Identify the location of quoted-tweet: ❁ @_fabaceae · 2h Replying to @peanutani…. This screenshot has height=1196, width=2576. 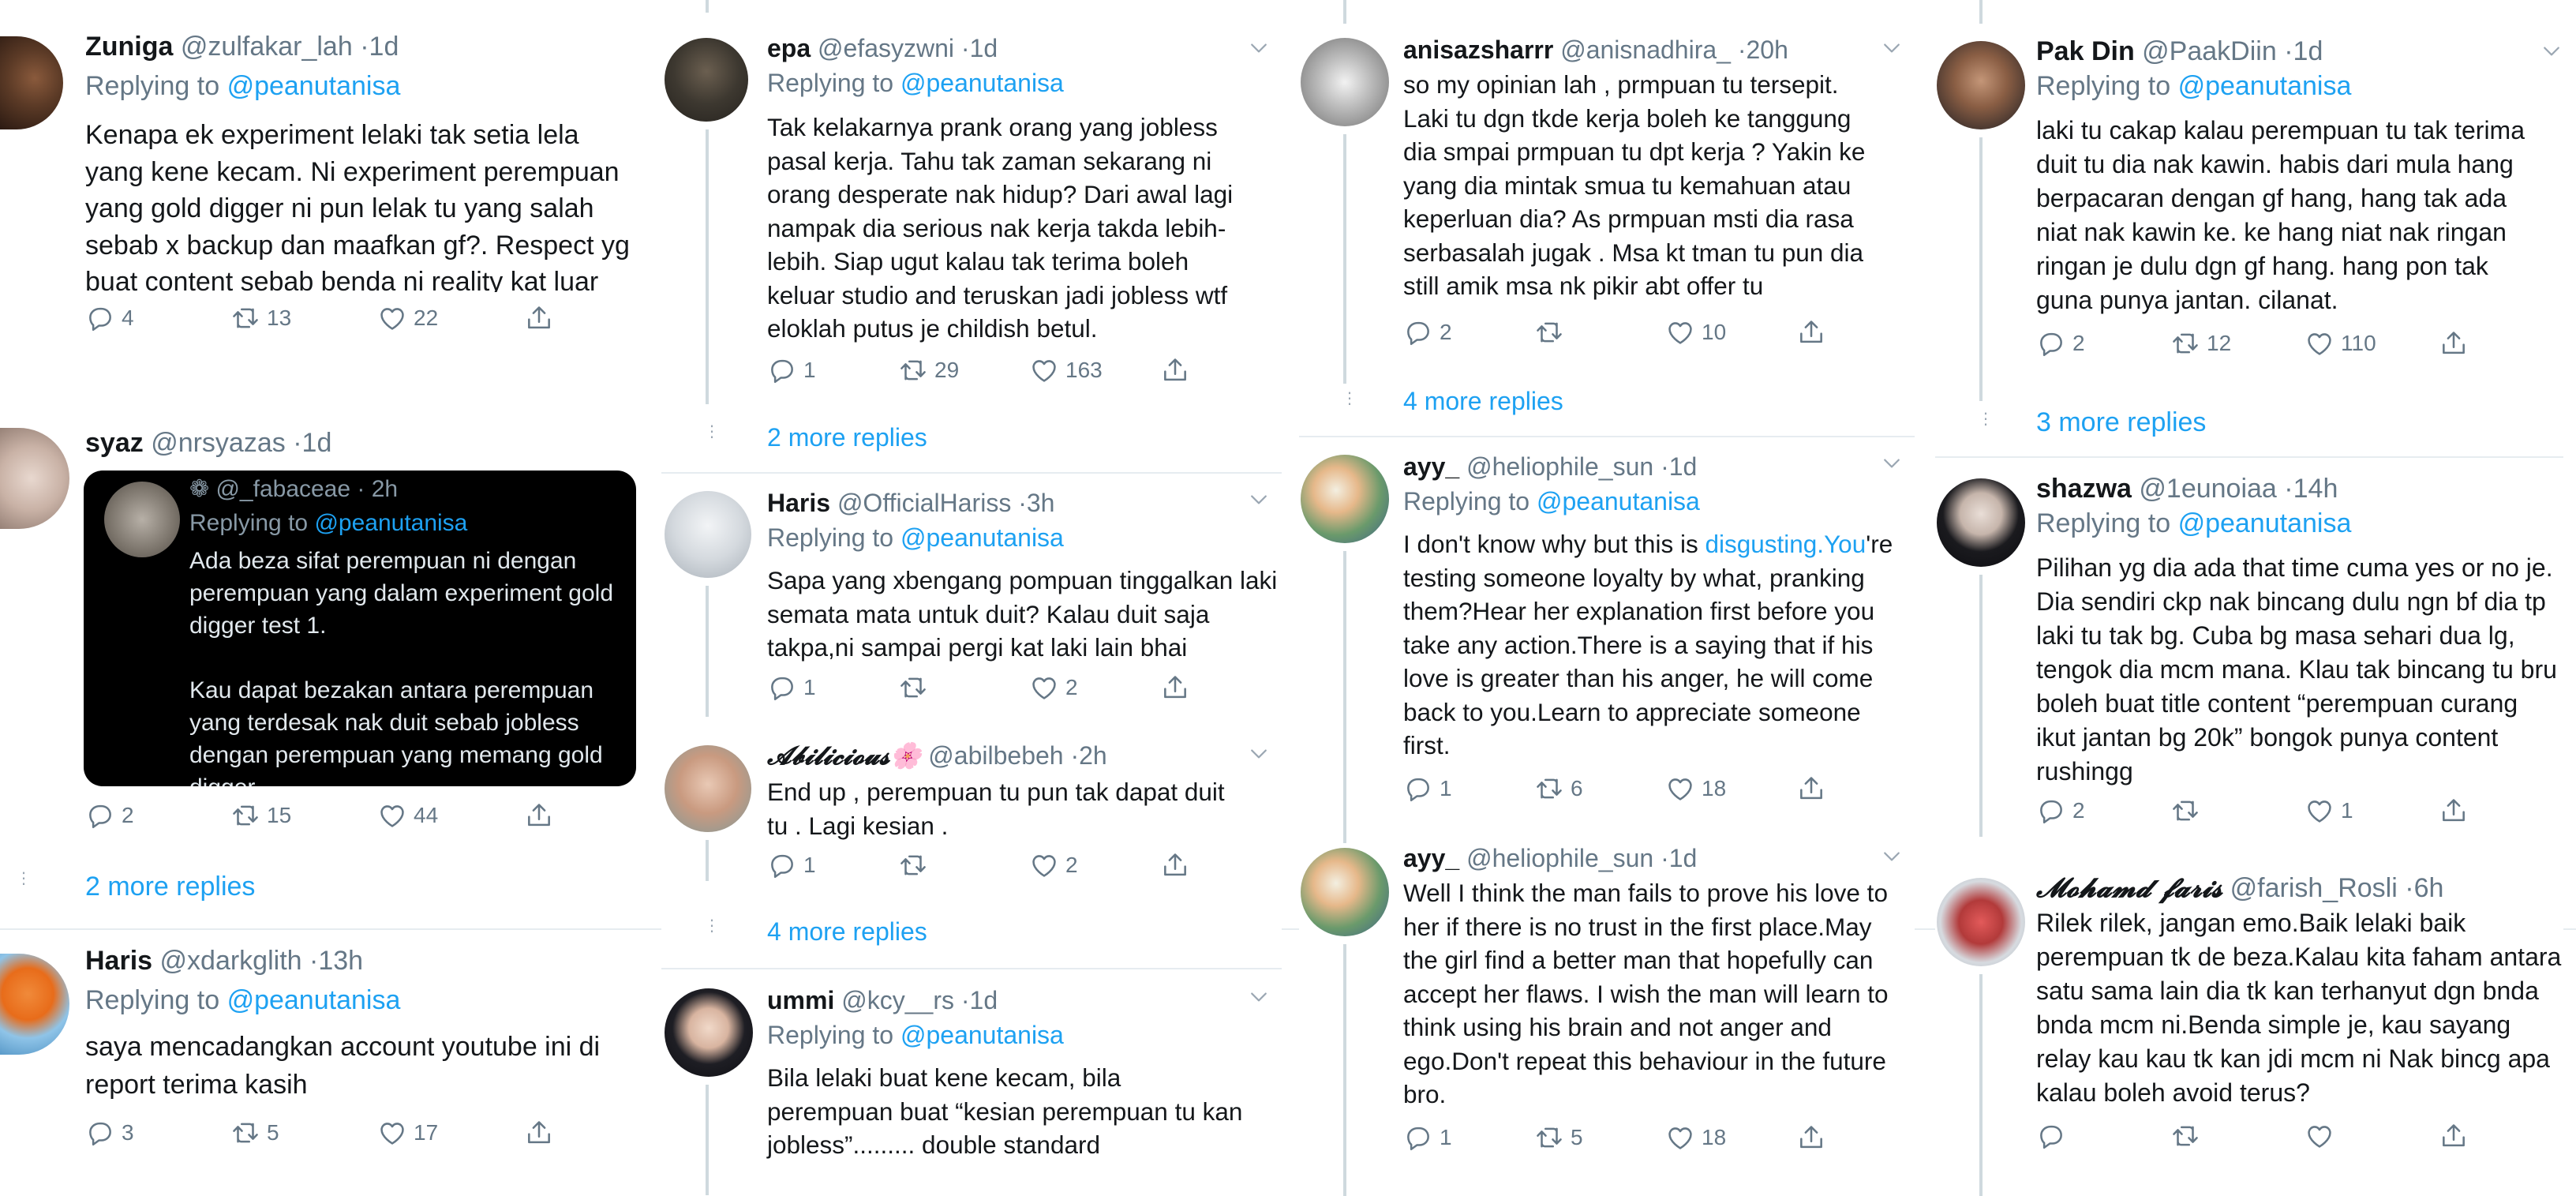
(360, 628).